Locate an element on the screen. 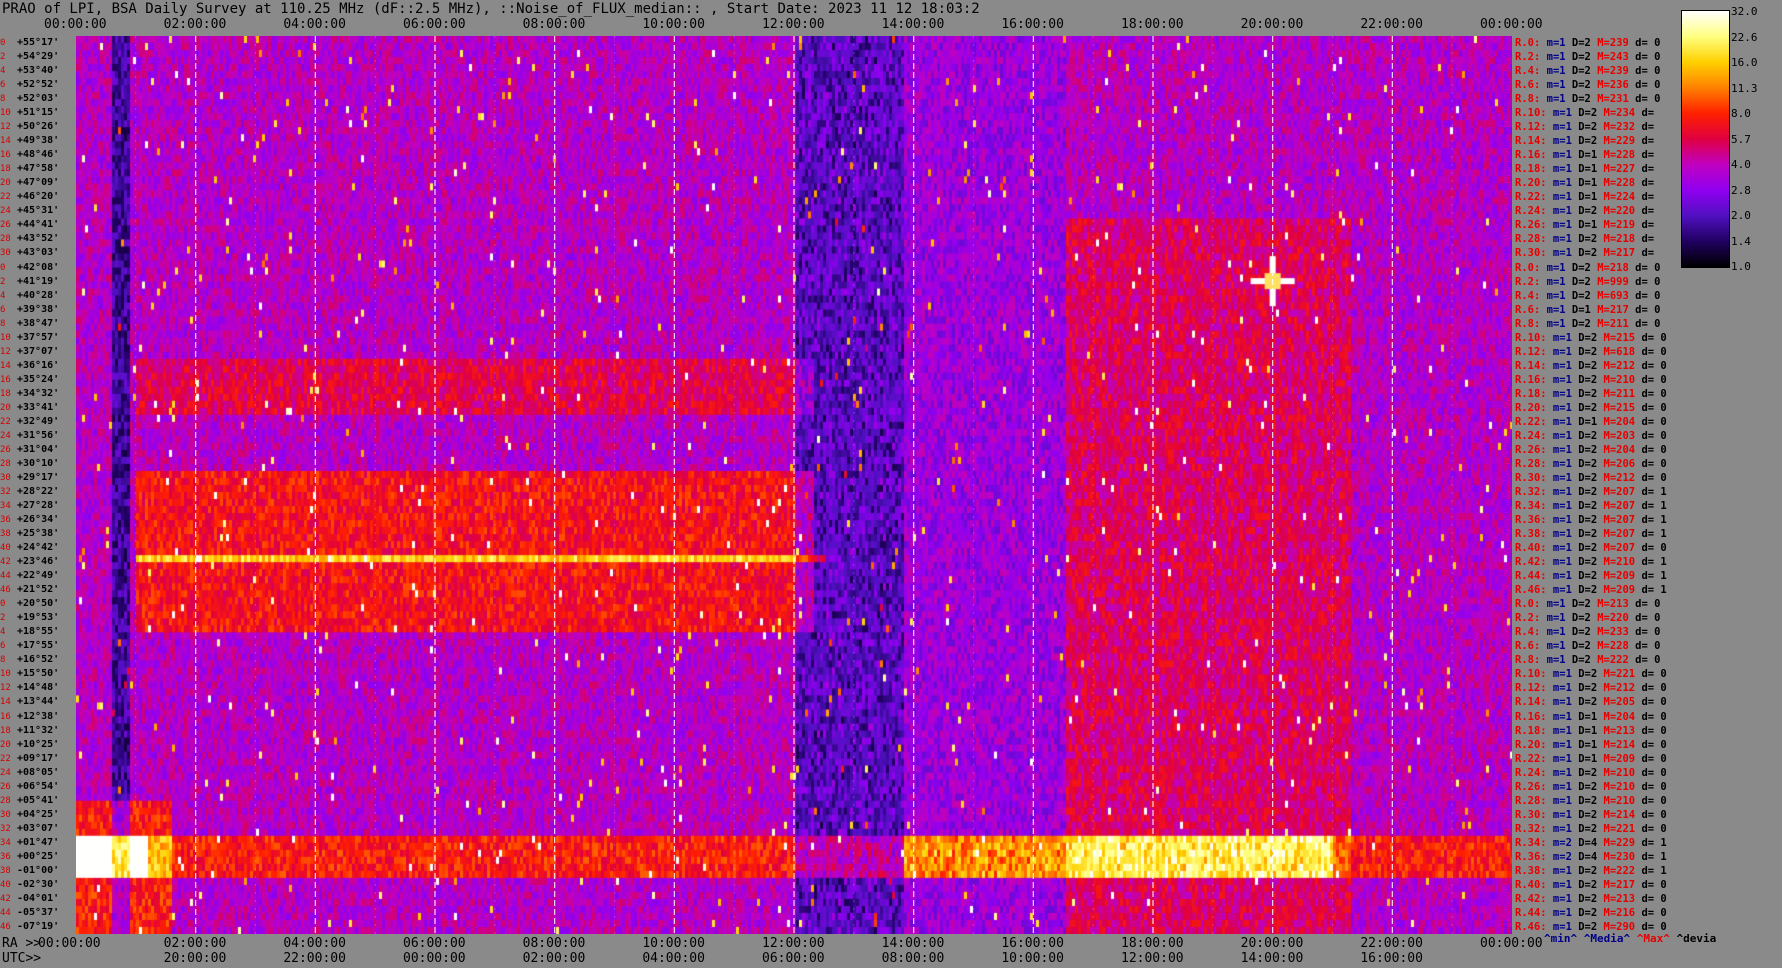 The height and width of the screenshot is (968, 1782). row-stat-line: R.6: m=1 D=2 M=228 d= 0 is located at coordinates (1588, 646).